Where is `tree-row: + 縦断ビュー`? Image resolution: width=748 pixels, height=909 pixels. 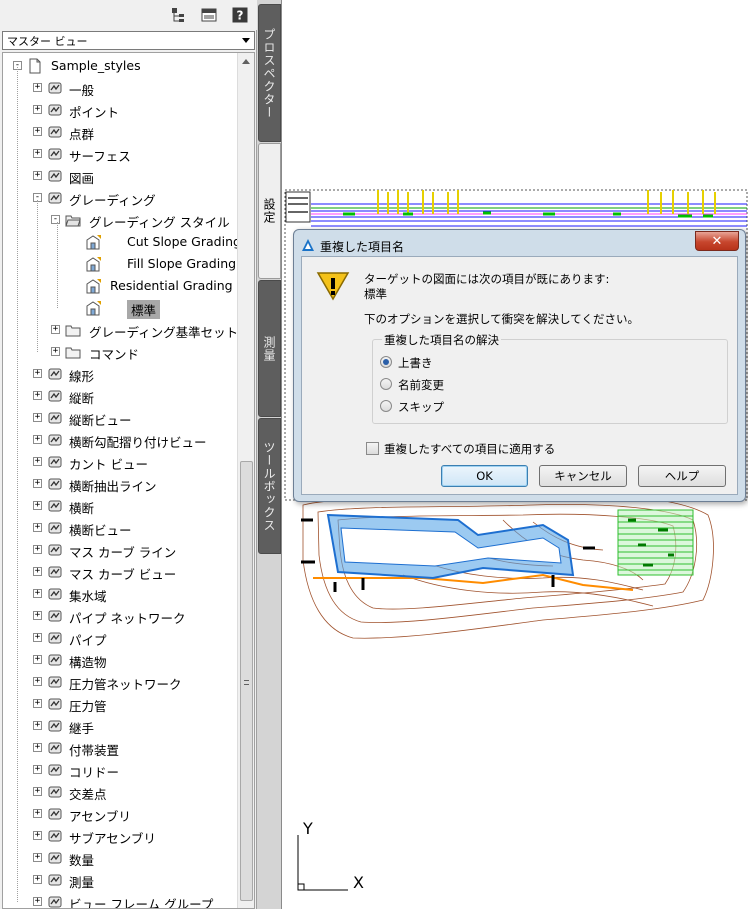 tree-row: + 縦断ビュー is located at coordinates (121, 418).